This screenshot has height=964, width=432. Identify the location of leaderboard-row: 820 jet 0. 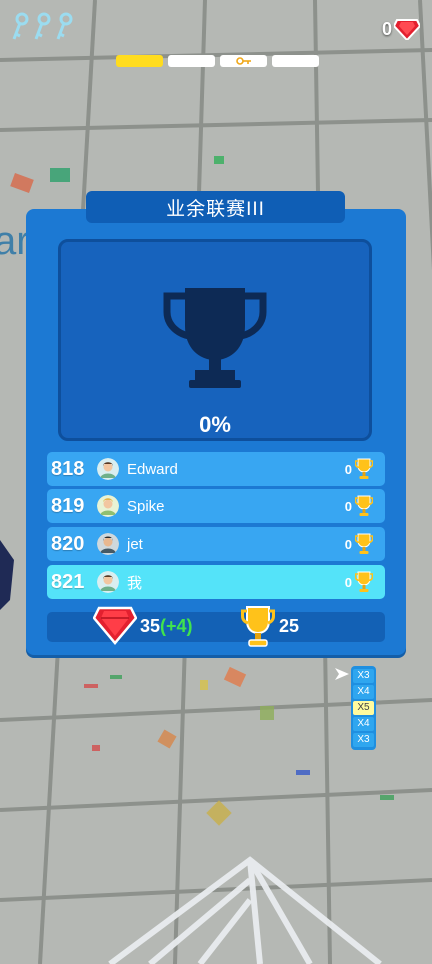
(216, 544).